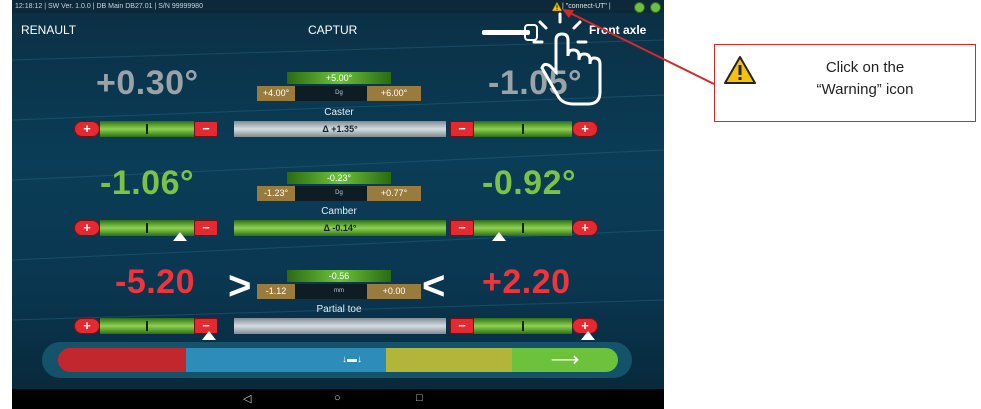 The width and height of the screenshot is (981, 409). What do you see at coordinates (339, 89) in the screenshot?
I see `caster-tolerance-box: +5.00° +4.00° Dg +6.00°` at bounding box center [339, 89].